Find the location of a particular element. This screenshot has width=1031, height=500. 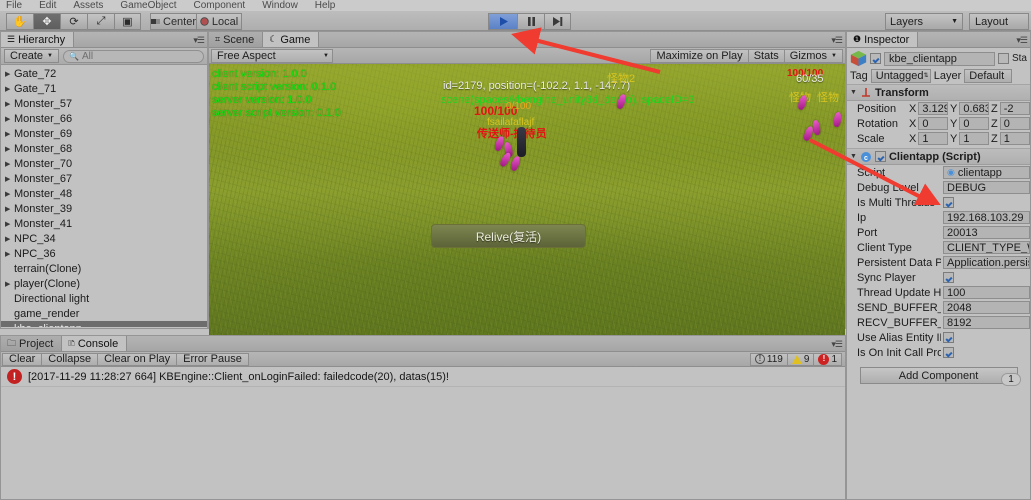

sidebar-item-monster_68: ▶ Monster_68 is located at coordinates (104, 148).